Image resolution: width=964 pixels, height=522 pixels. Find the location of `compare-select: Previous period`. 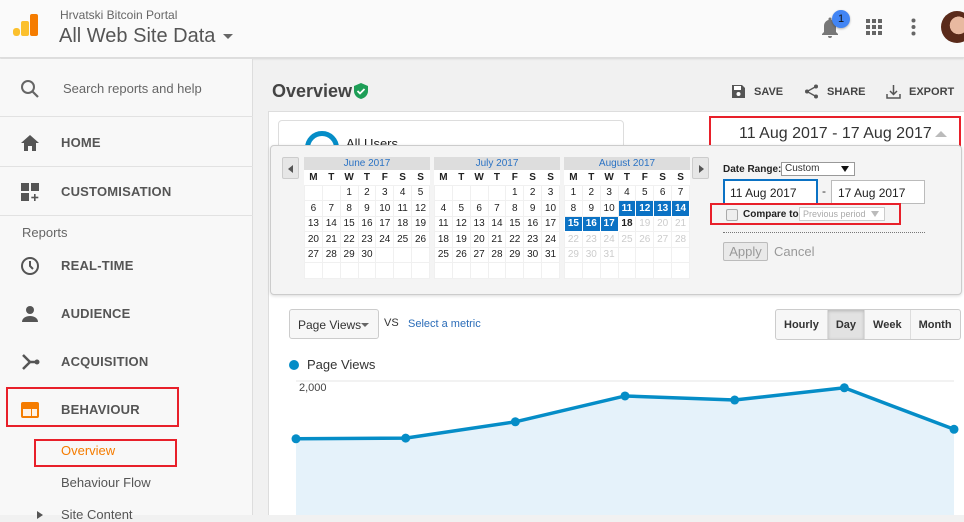

compare-select: Previous period is located at coordinates (842, 214).